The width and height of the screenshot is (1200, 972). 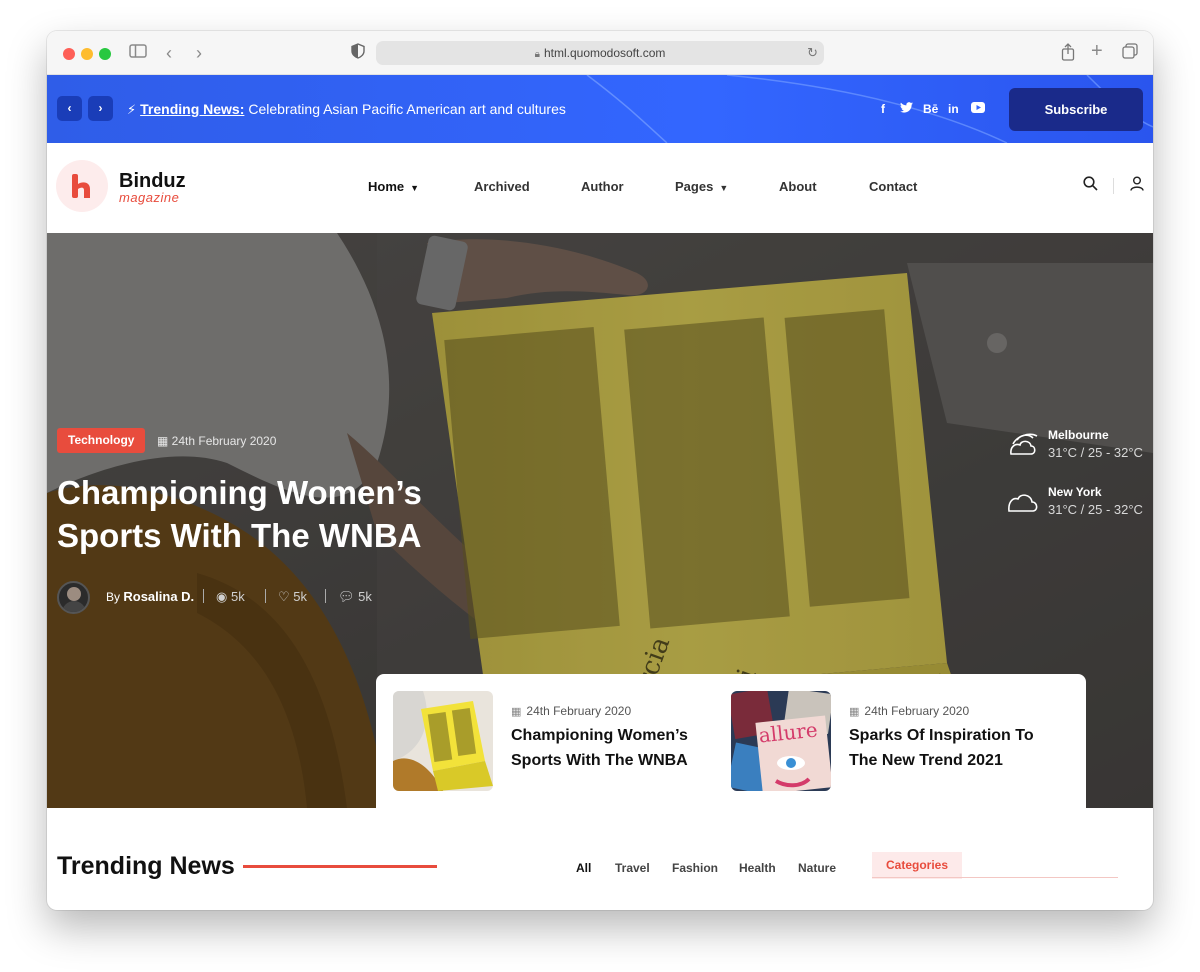 I want to click on categories-tab: Categories, so click(x=917, y=865).